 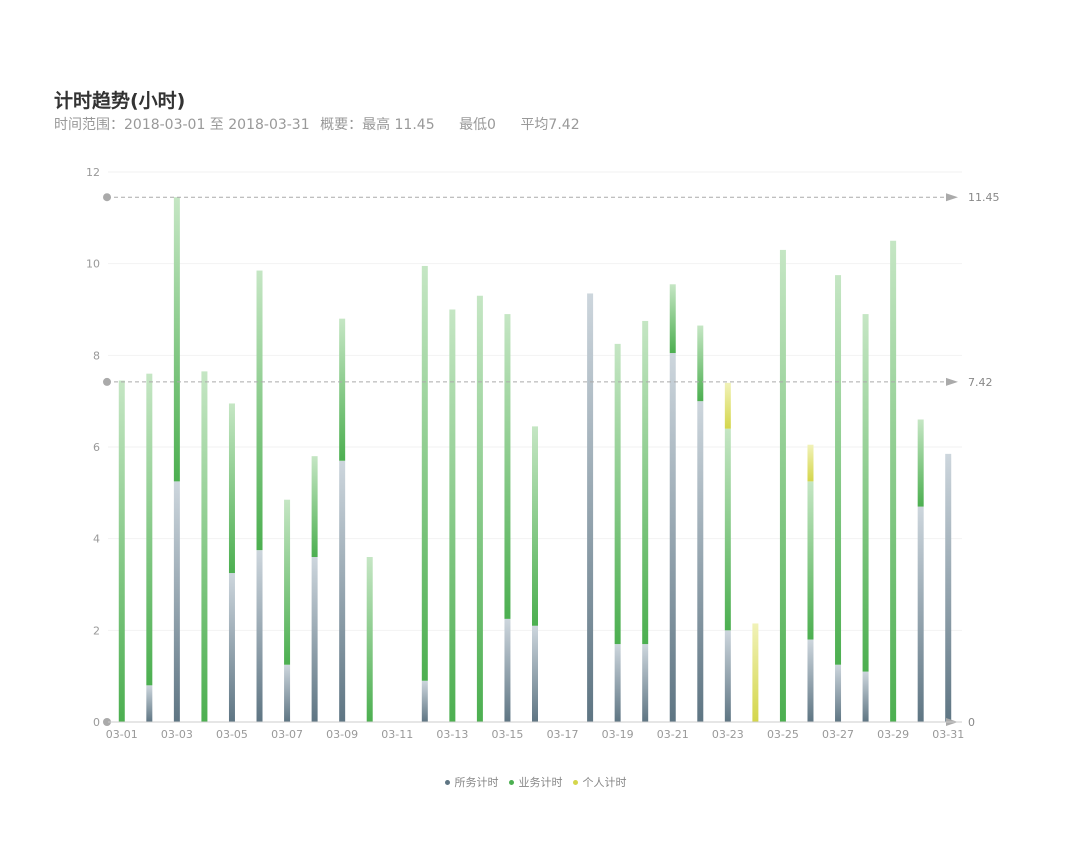 What do you see at coordinates (563, 734) in the screenshot?
I see `x-tick-label: 03-17` at bounding box center [563, 734].